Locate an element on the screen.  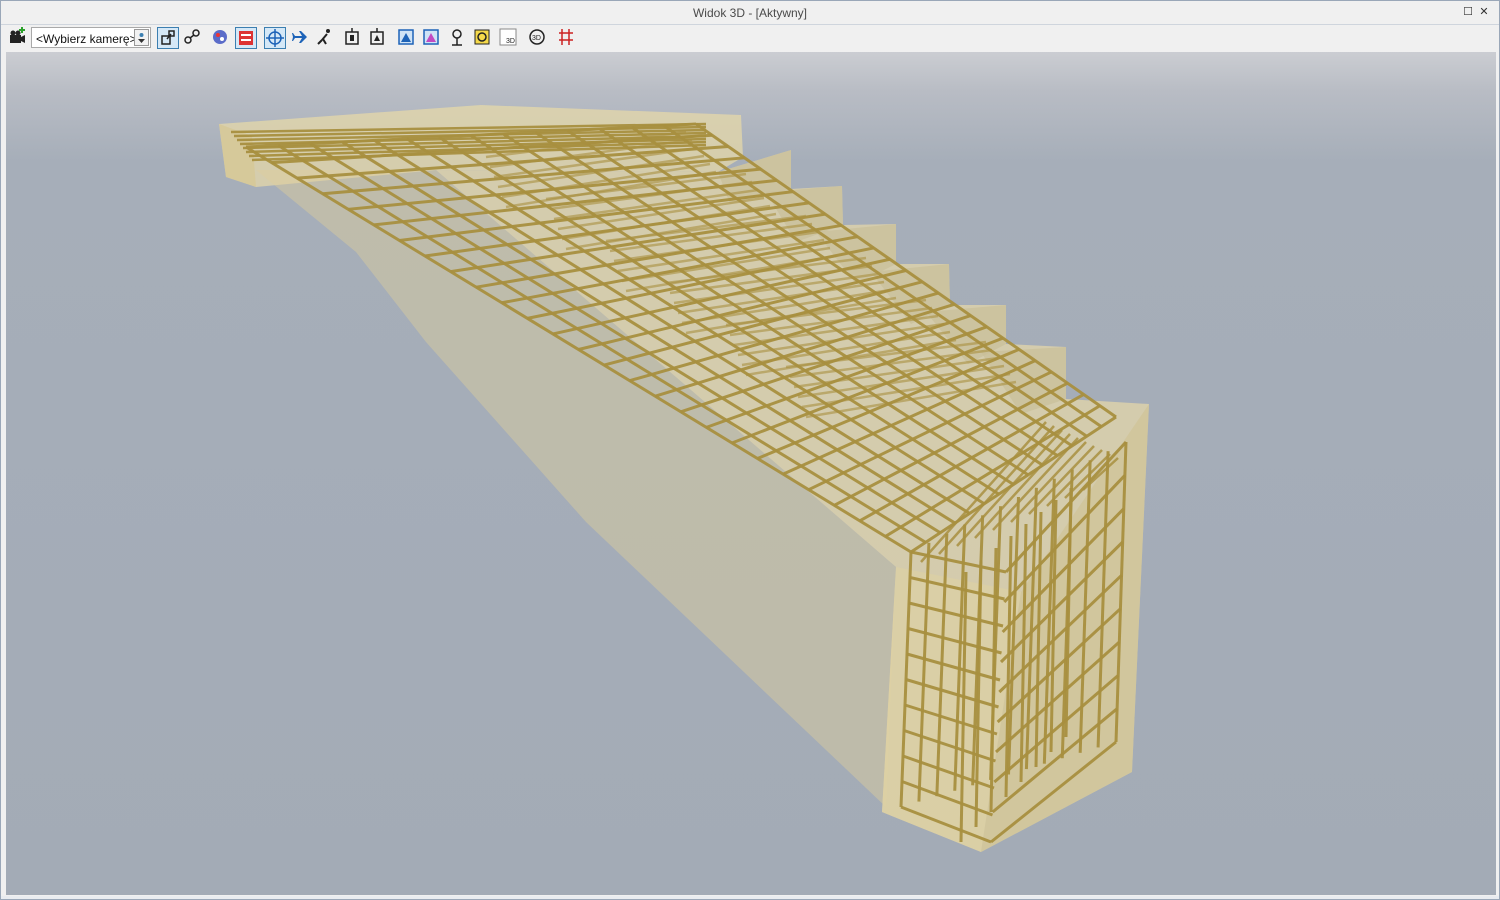
render-icon is located at coordinates (483, 38).